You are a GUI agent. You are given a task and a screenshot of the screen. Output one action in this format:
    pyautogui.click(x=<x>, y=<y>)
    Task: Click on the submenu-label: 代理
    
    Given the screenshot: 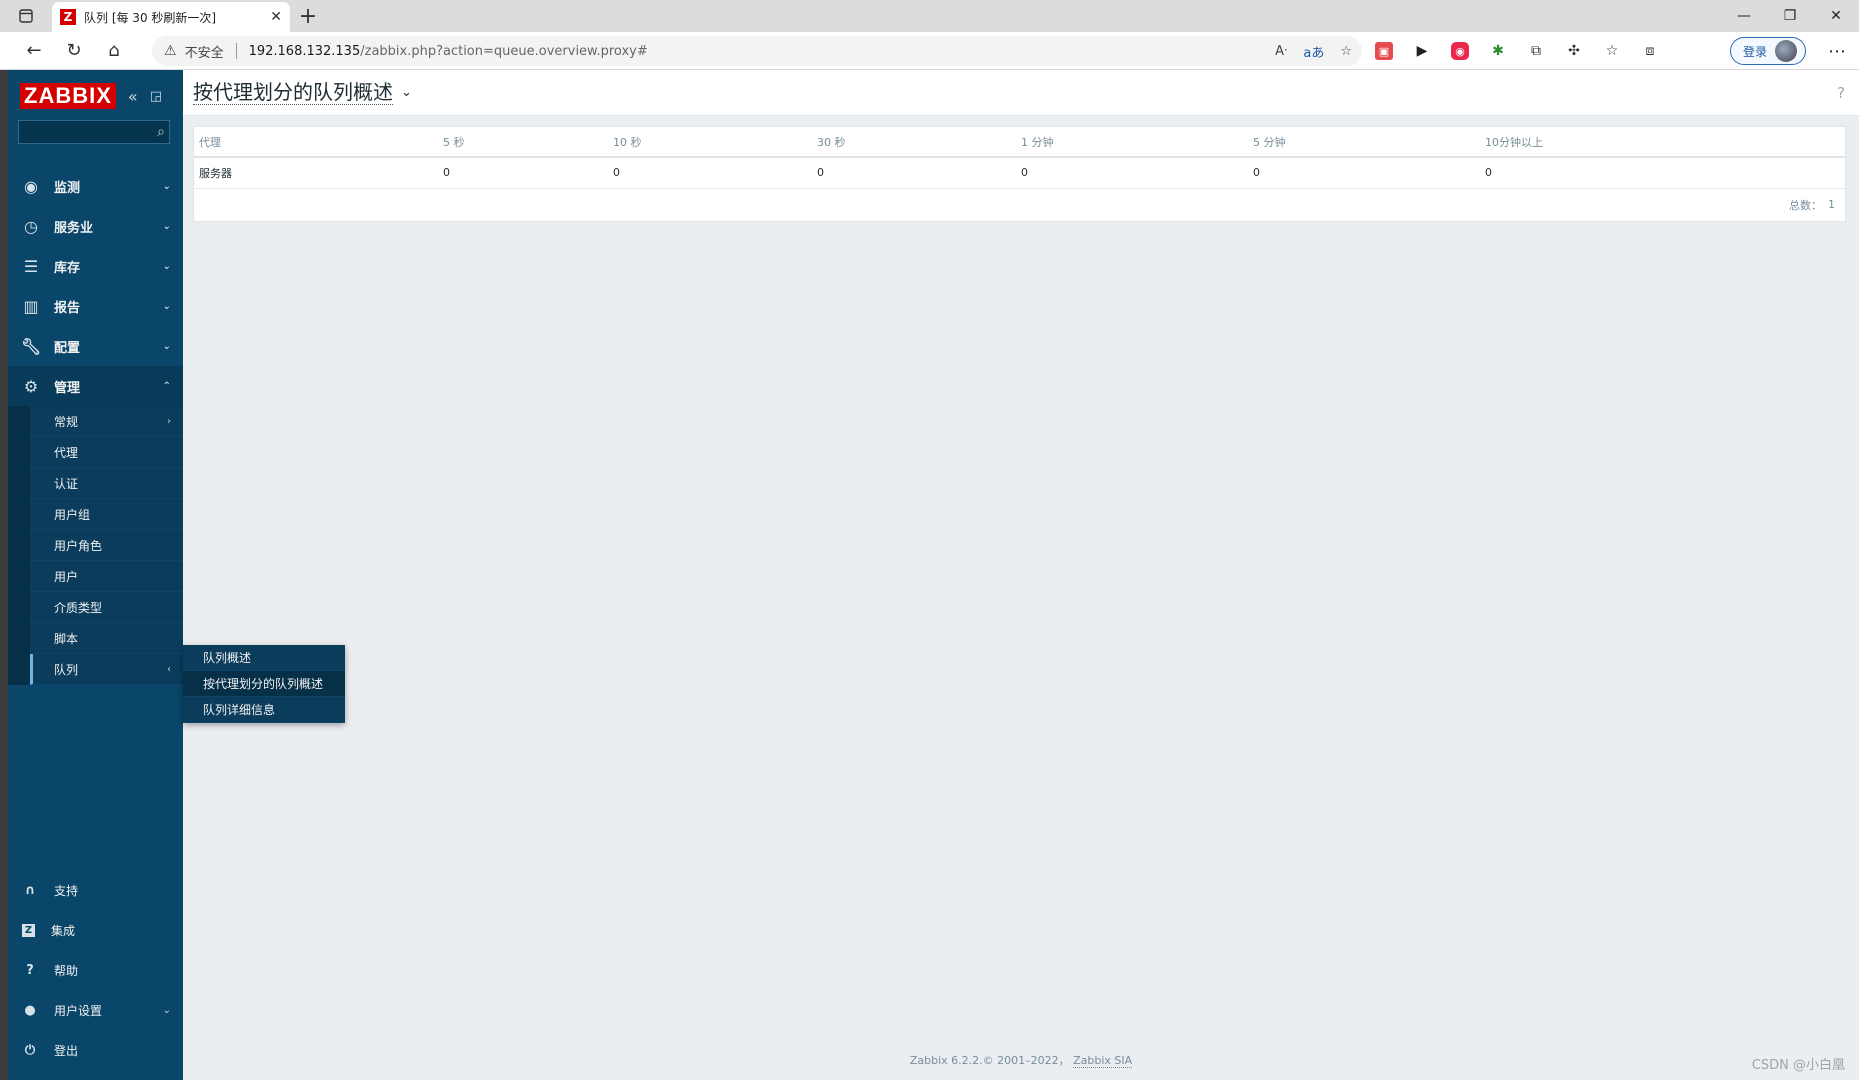 What is the action you would take?
    pyautogui.click(x=66, y=452)
    